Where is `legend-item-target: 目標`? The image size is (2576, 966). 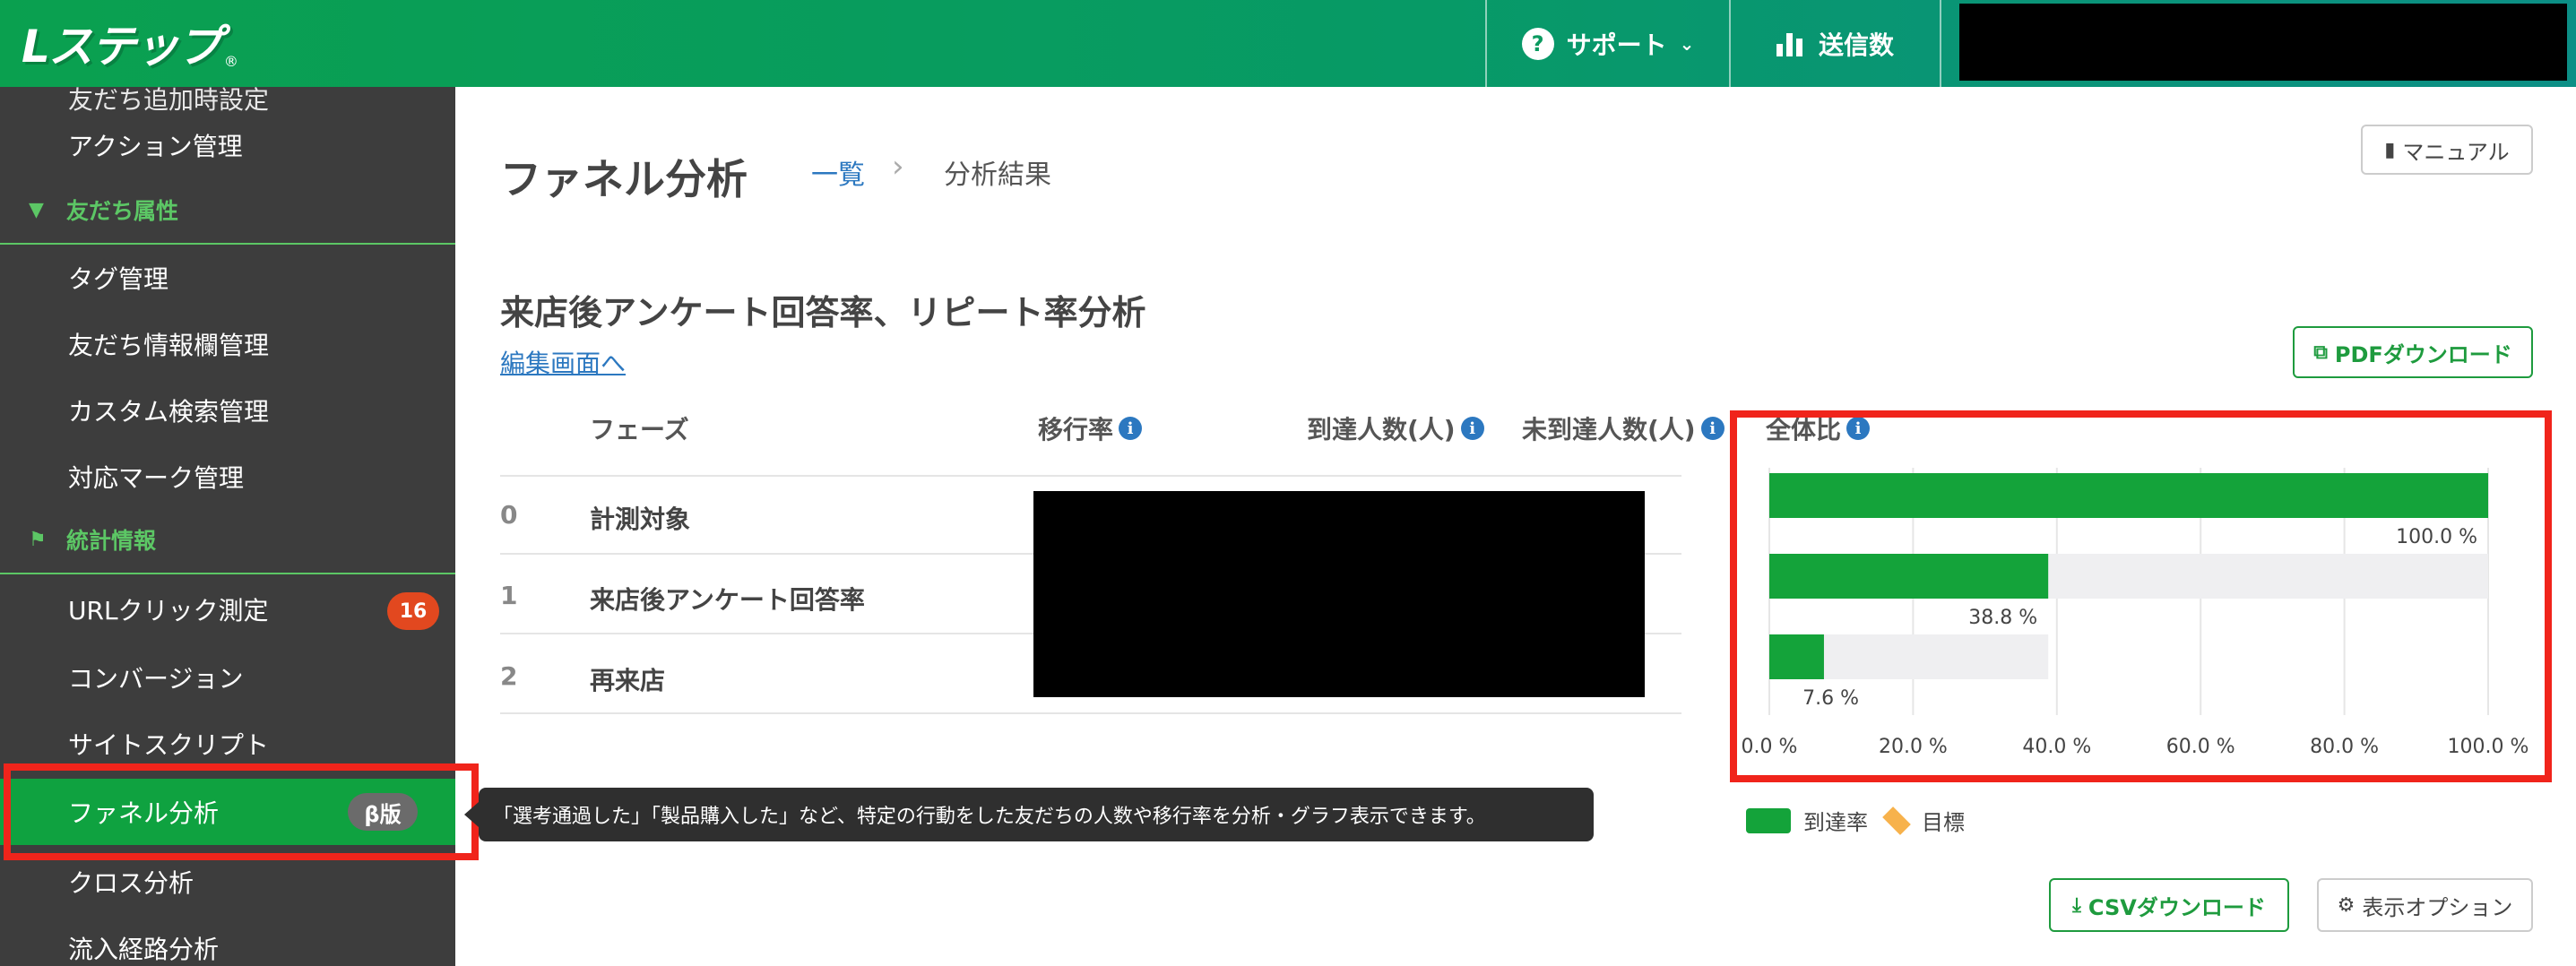 legend-item-target: 目標 is located at coordinates (1923, 820).